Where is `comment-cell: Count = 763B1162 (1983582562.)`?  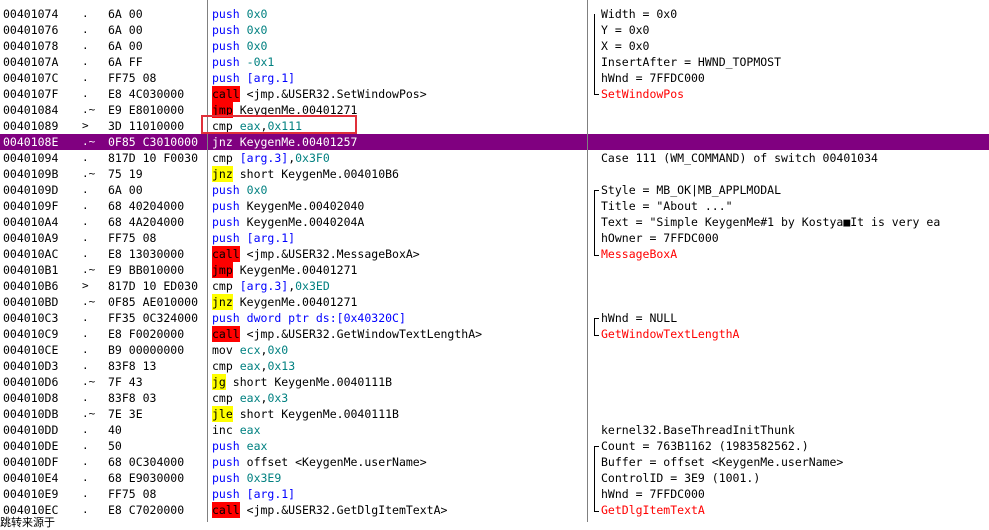 comment-cell: Count = 763B1162 (1983582562.) is located at coordinates (705, 446).